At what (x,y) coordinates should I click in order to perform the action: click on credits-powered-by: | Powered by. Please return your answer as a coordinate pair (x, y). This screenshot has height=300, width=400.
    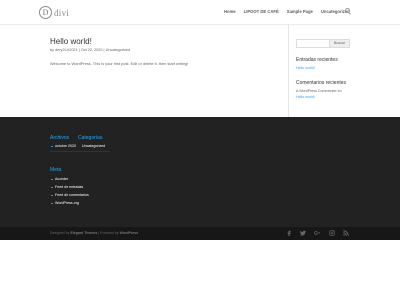
    Looking at the image, I should click on (108, 233).